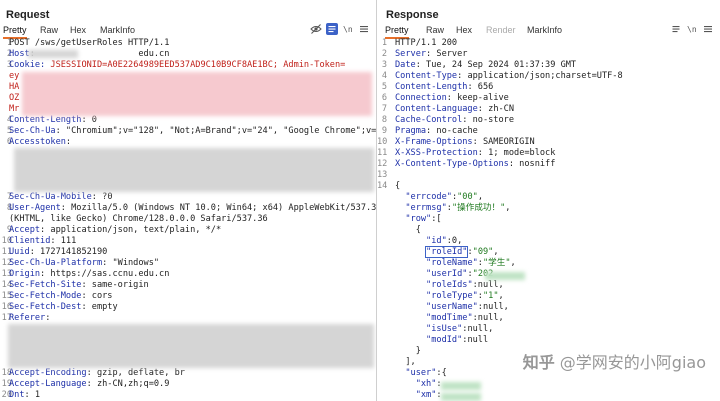 This screenshot has width=720, height=401. I want to click on line-text: "roleName":"学生",, so click(455, 263).